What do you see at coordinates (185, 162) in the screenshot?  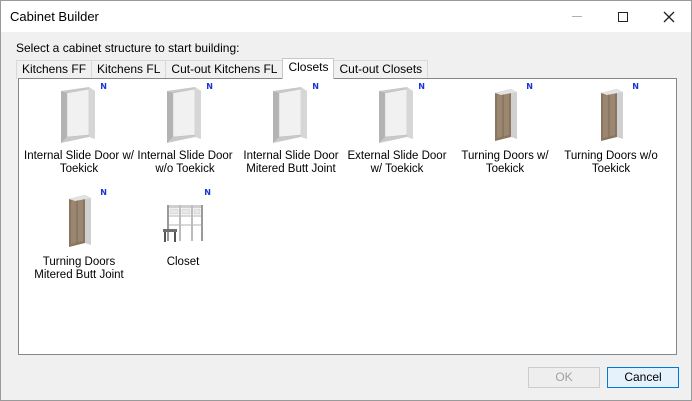 I see `item-label: Internal Slide Door w/o Toekick` at bounding box center [185, 162].